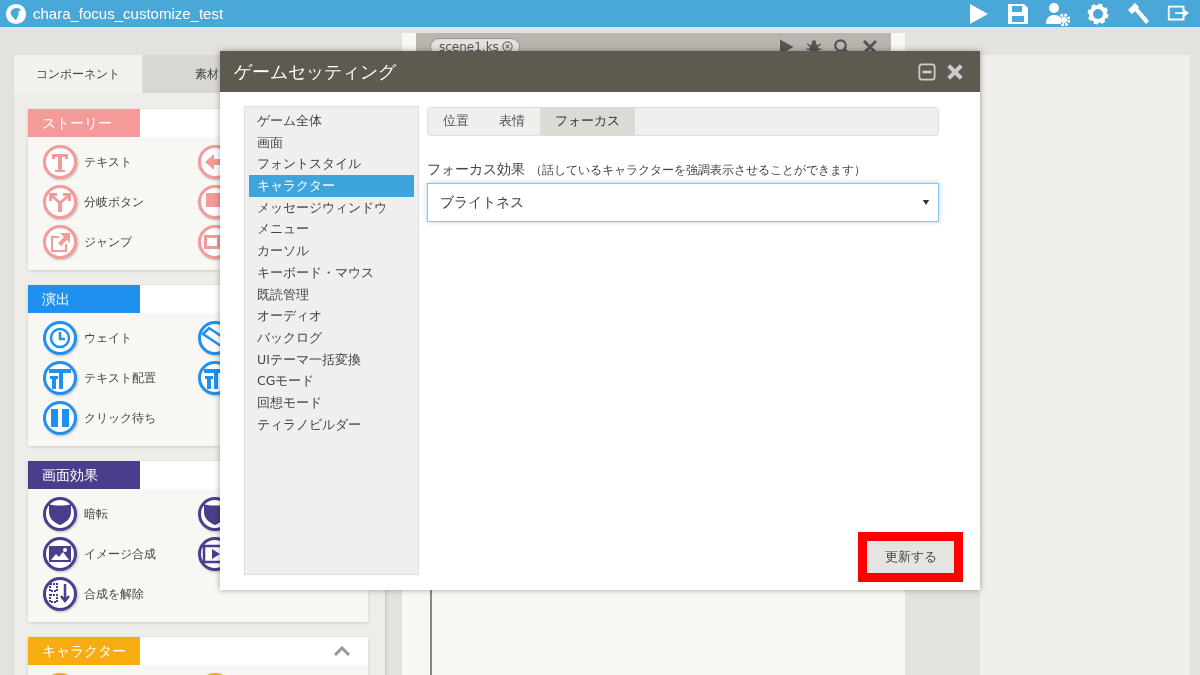 This screenshot has width=1200, height=675. What do you see at coordinates (331, 402) in the screenshot?
I see `menu-item: 回想モード` at bounding box center [331, 402].